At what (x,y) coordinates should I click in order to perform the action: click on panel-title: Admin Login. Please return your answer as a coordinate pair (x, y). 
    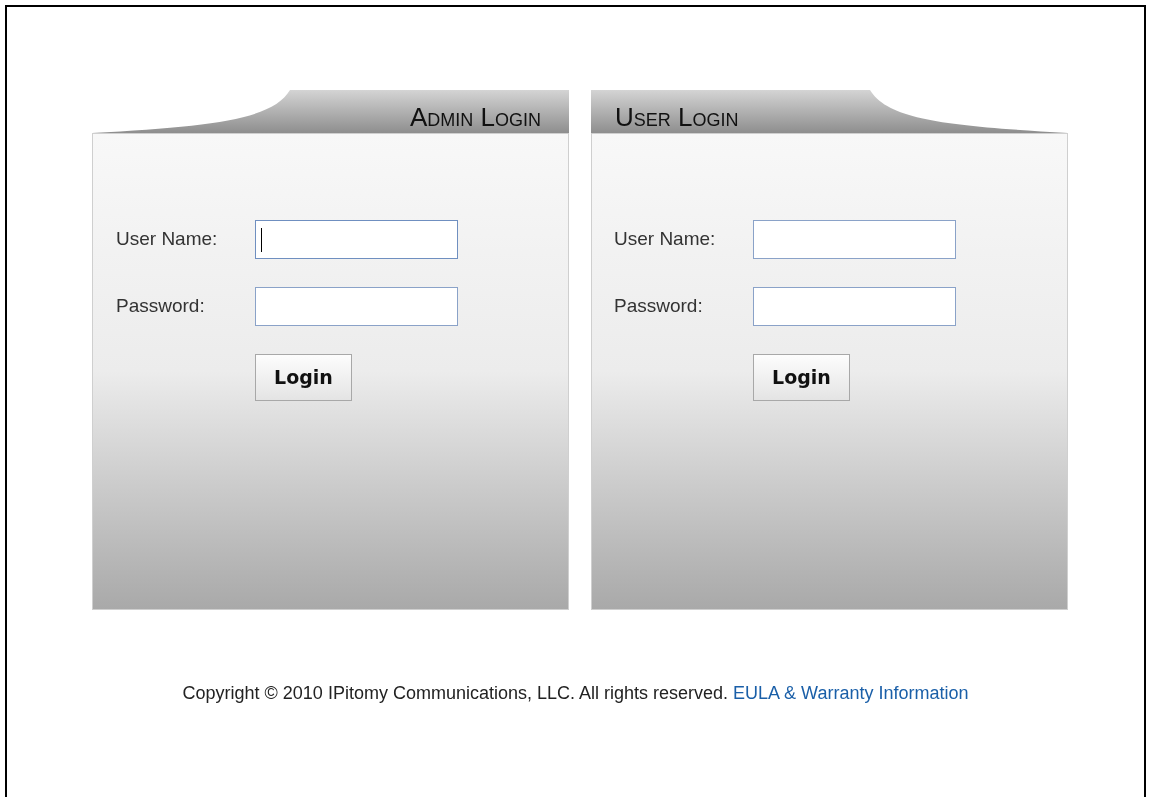
    Looking at the image, I should click on (475, 117).